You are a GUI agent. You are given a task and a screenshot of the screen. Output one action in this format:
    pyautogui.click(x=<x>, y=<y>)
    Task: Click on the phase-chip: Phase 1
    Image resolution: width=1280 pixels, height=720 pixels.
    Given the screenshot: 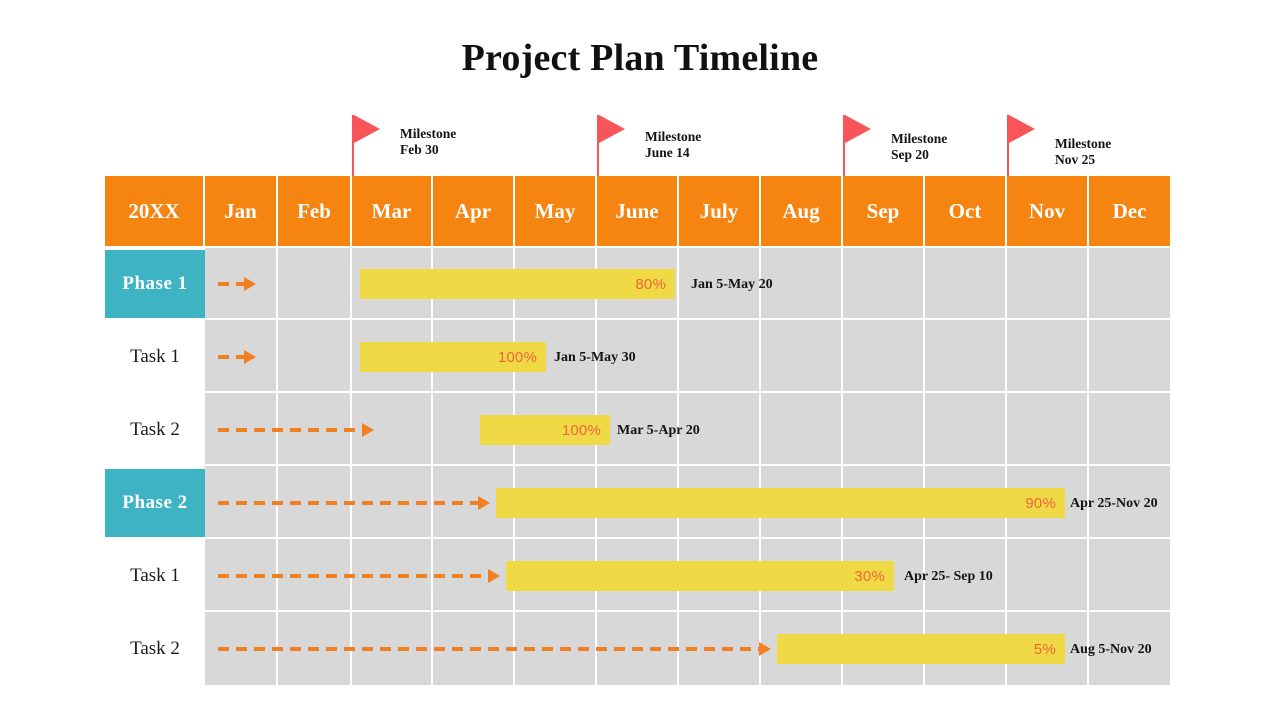 What is the action you would take?
    pyautogui.click(x=155, y=284)
    